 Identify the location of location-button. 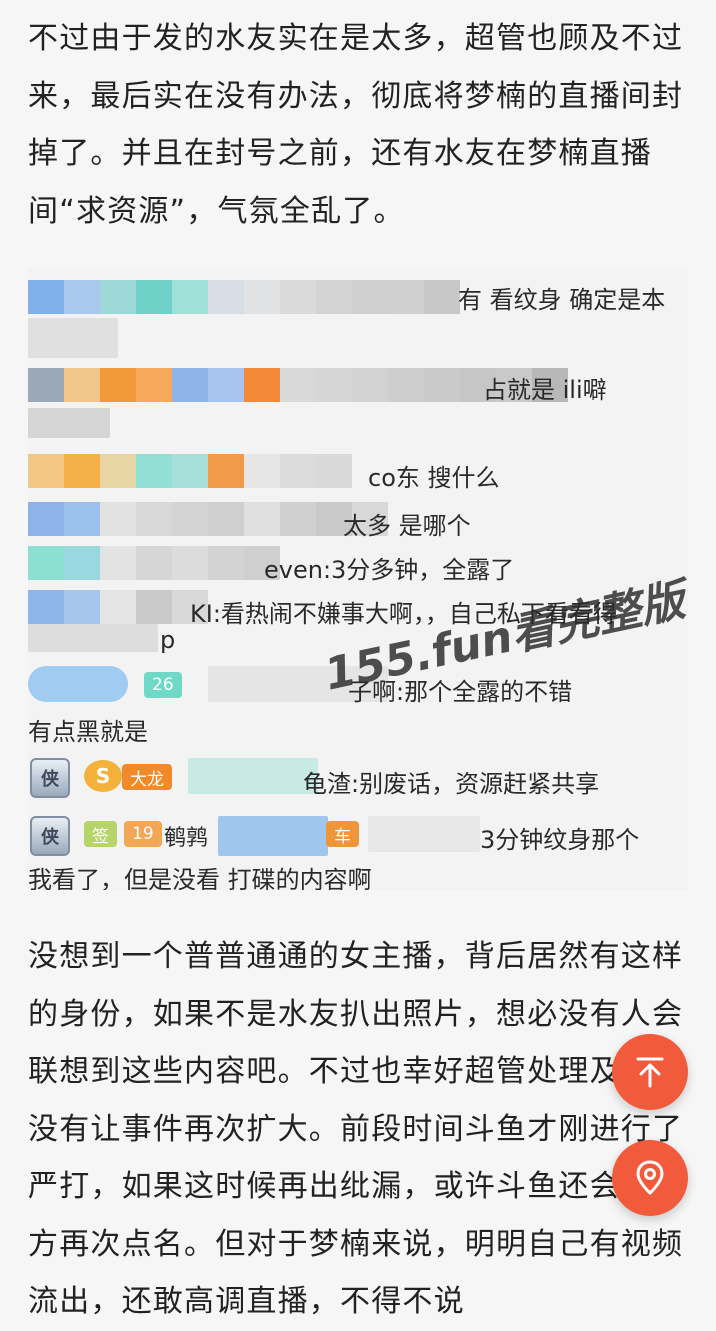
(650, 1178).